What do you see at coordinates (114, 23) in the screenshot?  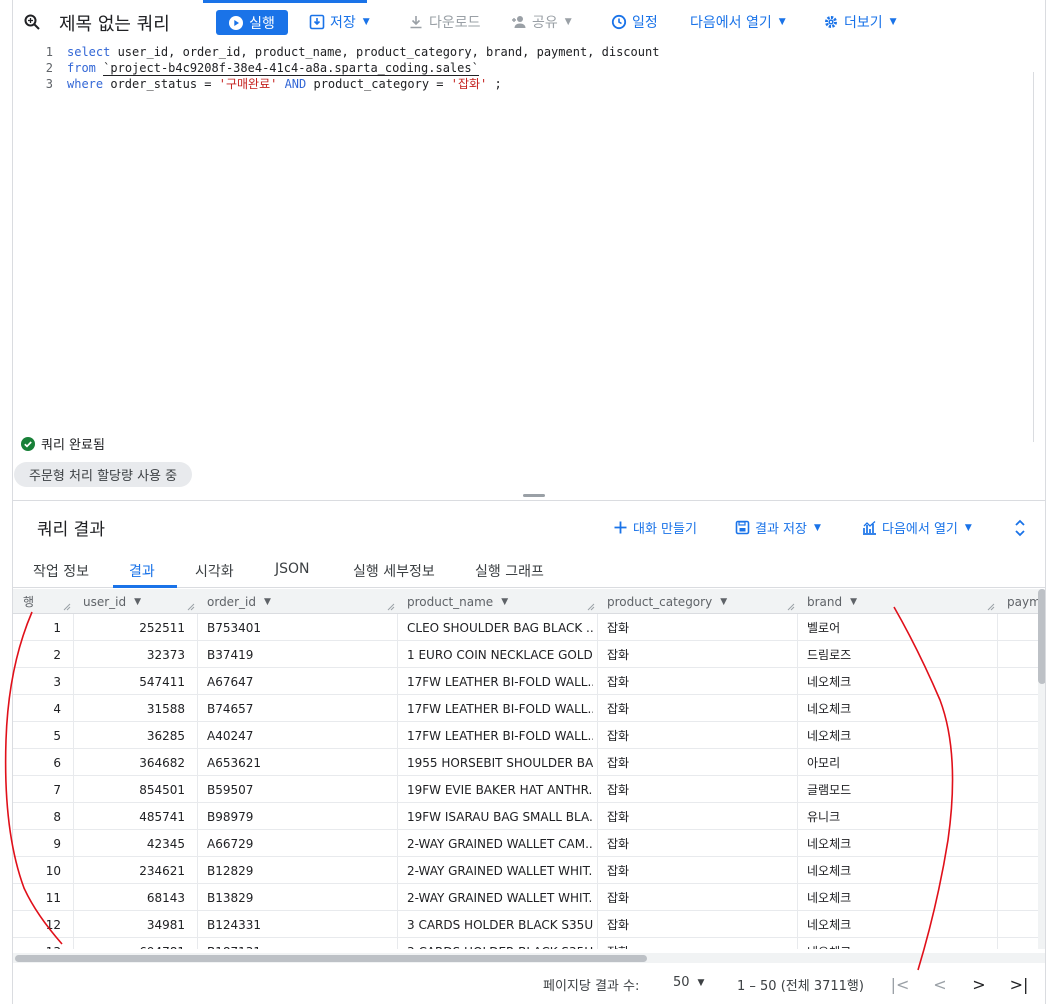 I see `query-title: 제목 없는 쿼리` at bounding box center [114, 23].